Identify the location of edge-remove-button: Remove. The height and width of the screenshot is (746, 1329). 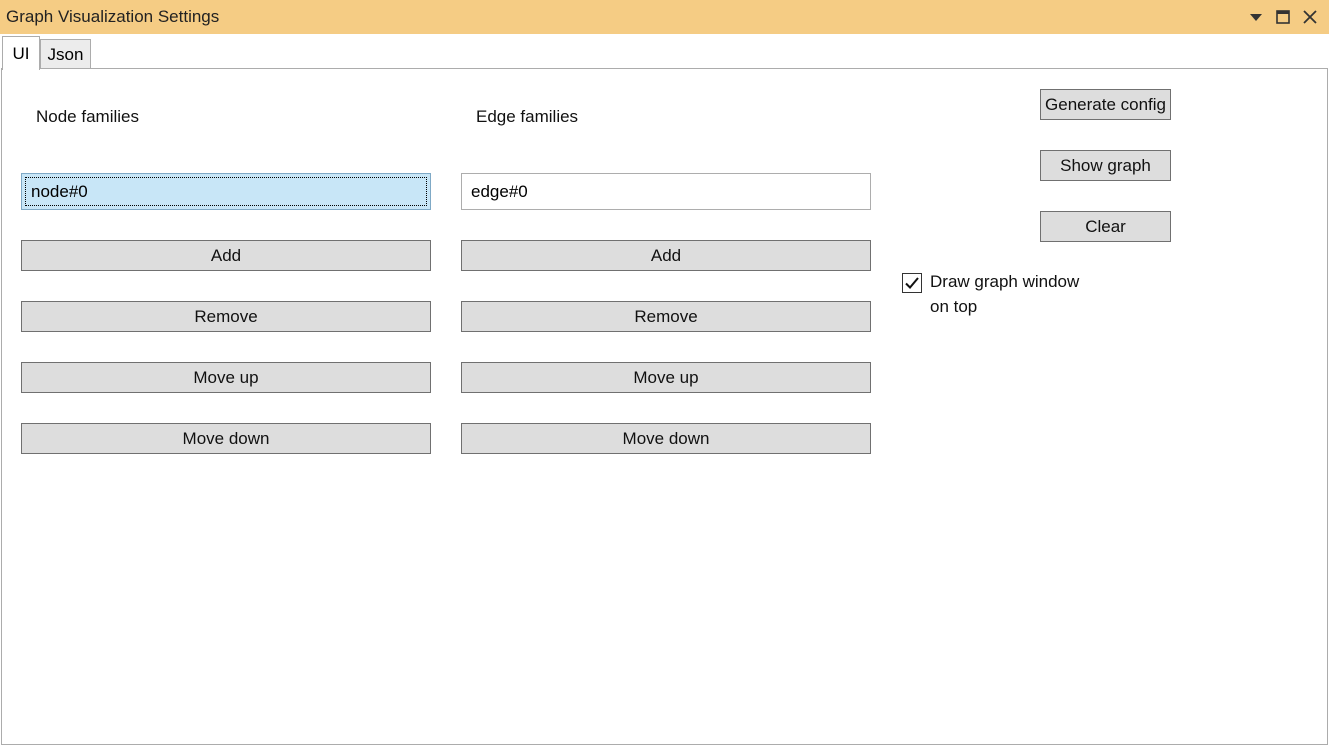
(666, 316).